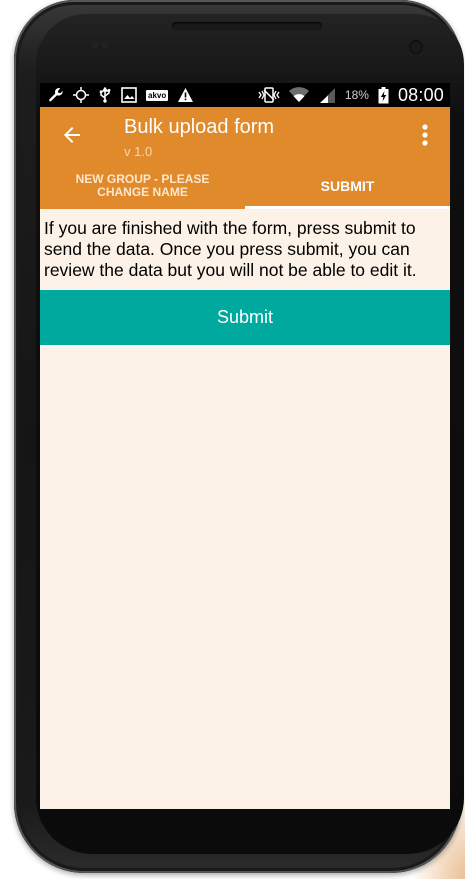 Image resolution: width=465 pixels, height=879 pixels. I want to click on gps-icon, so click(81, 95).